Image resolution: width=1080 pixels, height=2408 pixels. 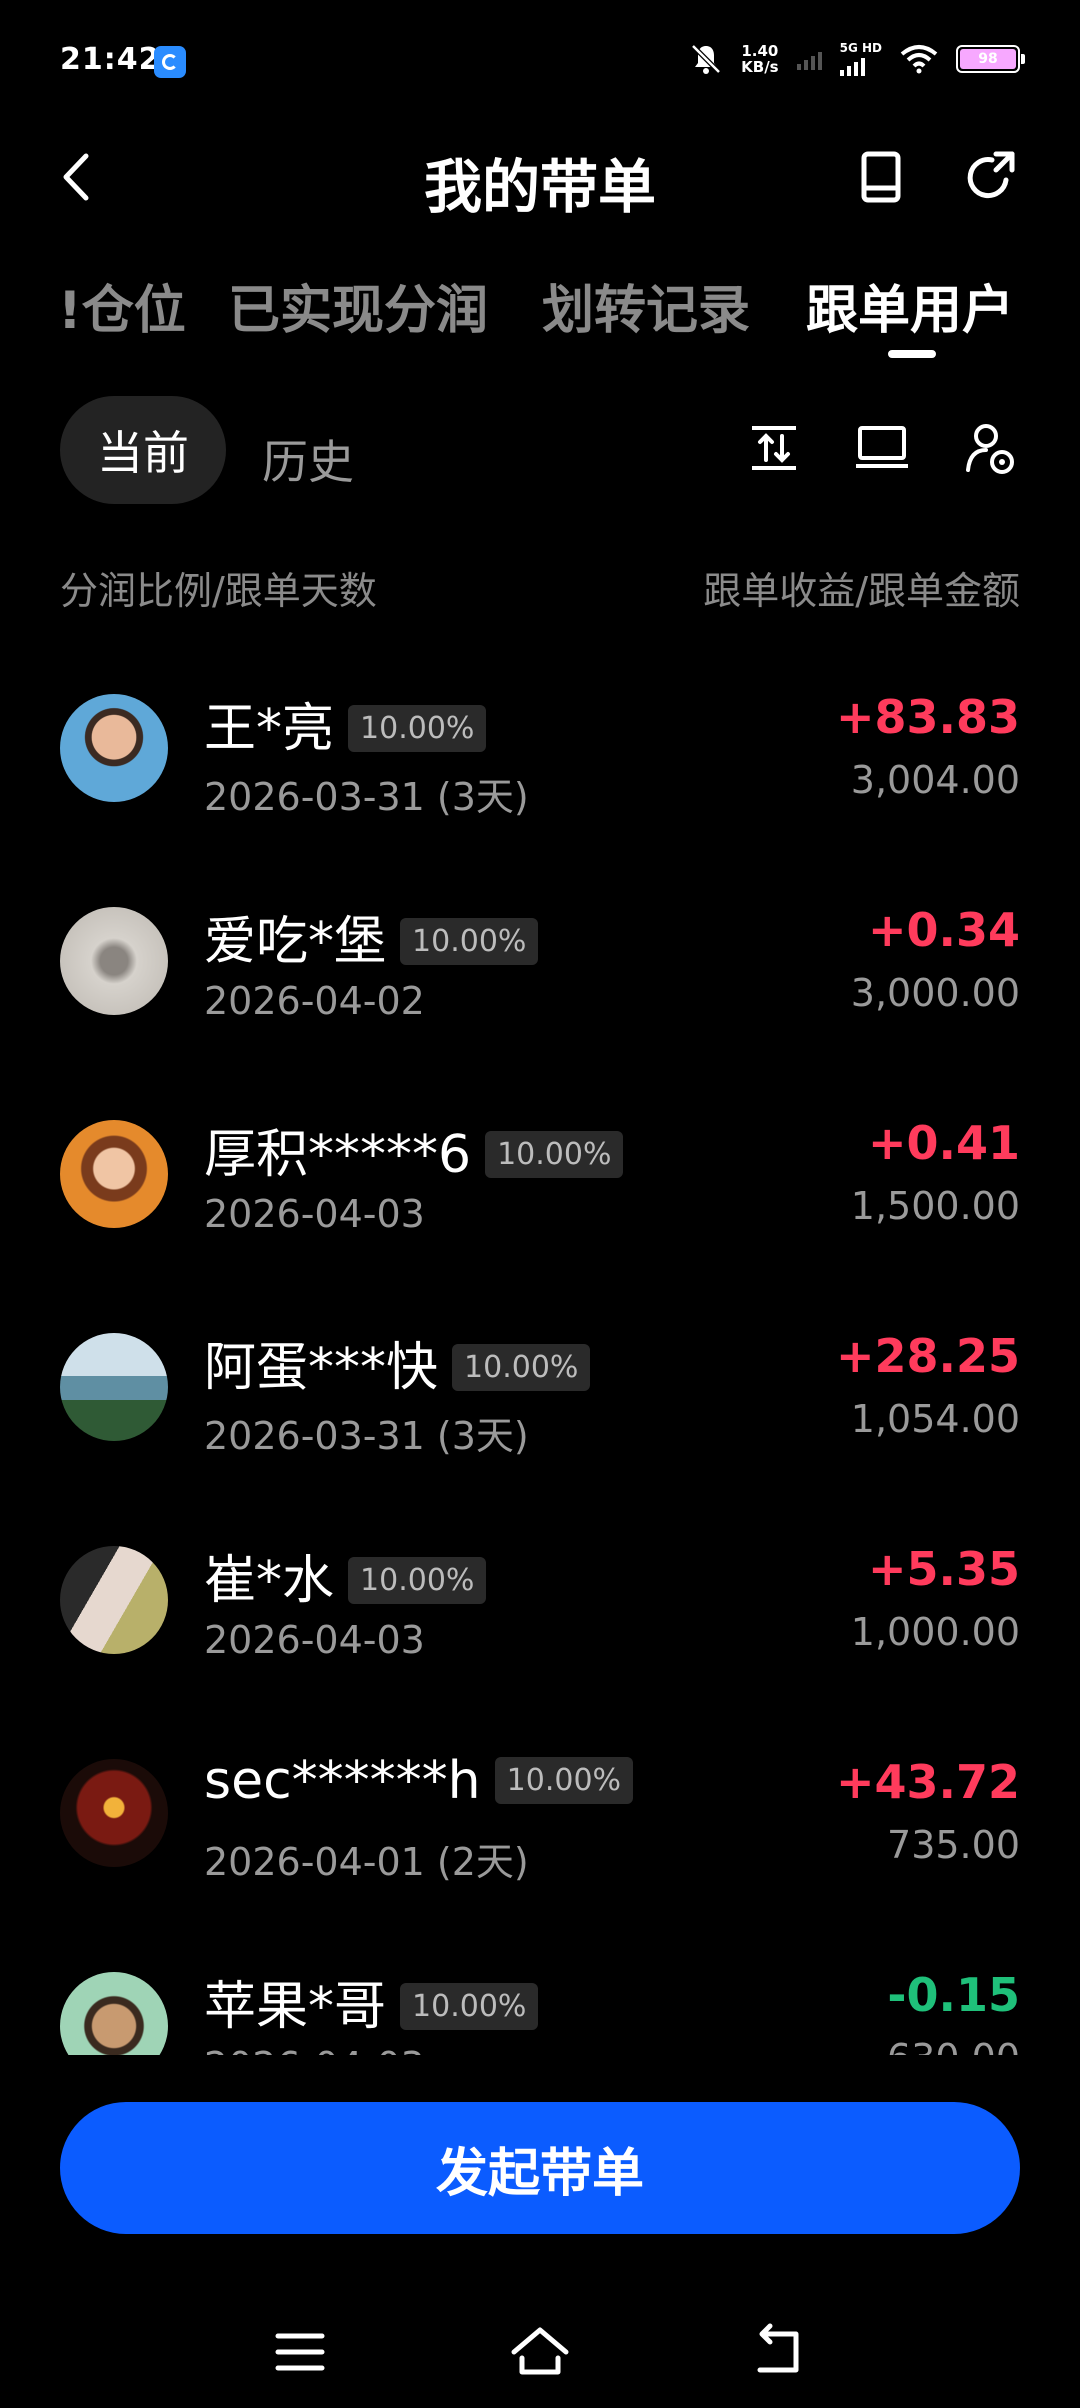 What do you see at coordinates (540, 1598) in the screenshot?
I see `follower-row: 崔*水 10.00% 2026-04-03 +5.35 1,000.00` at bounding box center [540, 1598].